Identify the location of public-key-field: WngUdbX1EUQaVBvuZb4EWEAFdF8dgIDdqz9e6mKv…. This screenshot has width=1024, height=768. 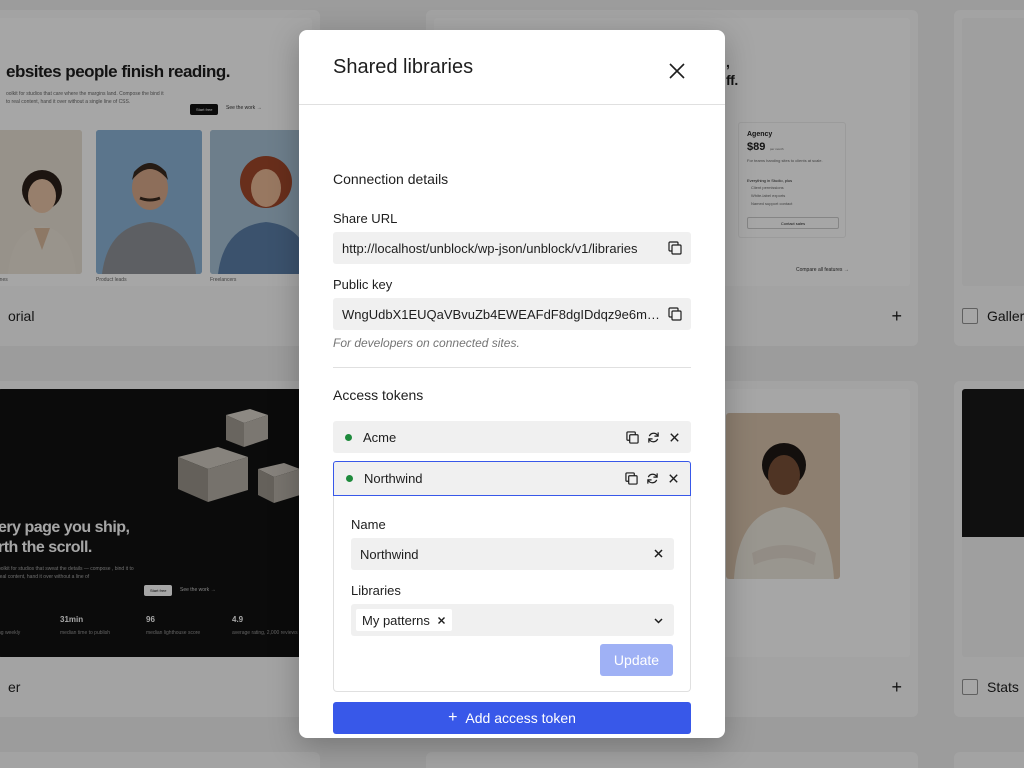
(512, 314).